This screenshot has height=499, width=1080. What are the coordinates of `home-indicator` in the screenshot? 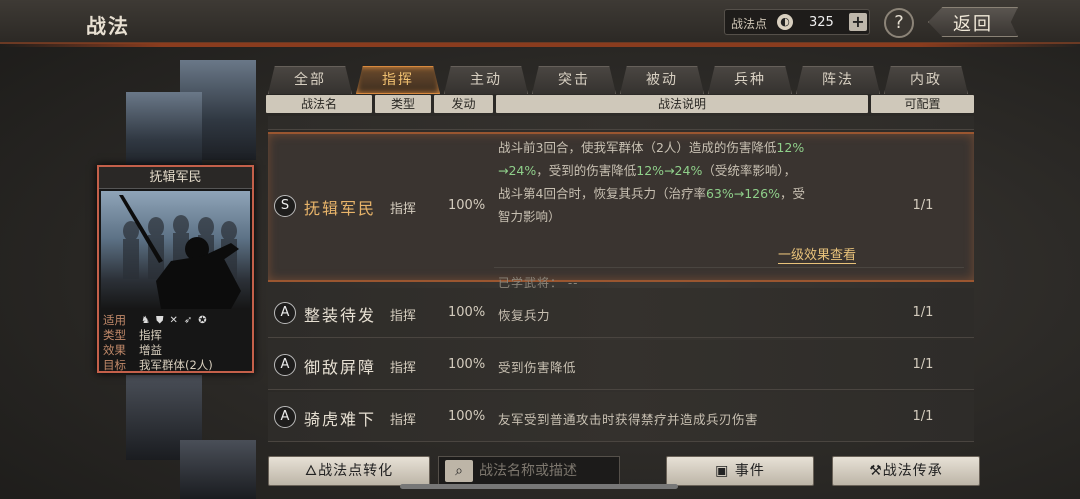 It's located at (539, 486).